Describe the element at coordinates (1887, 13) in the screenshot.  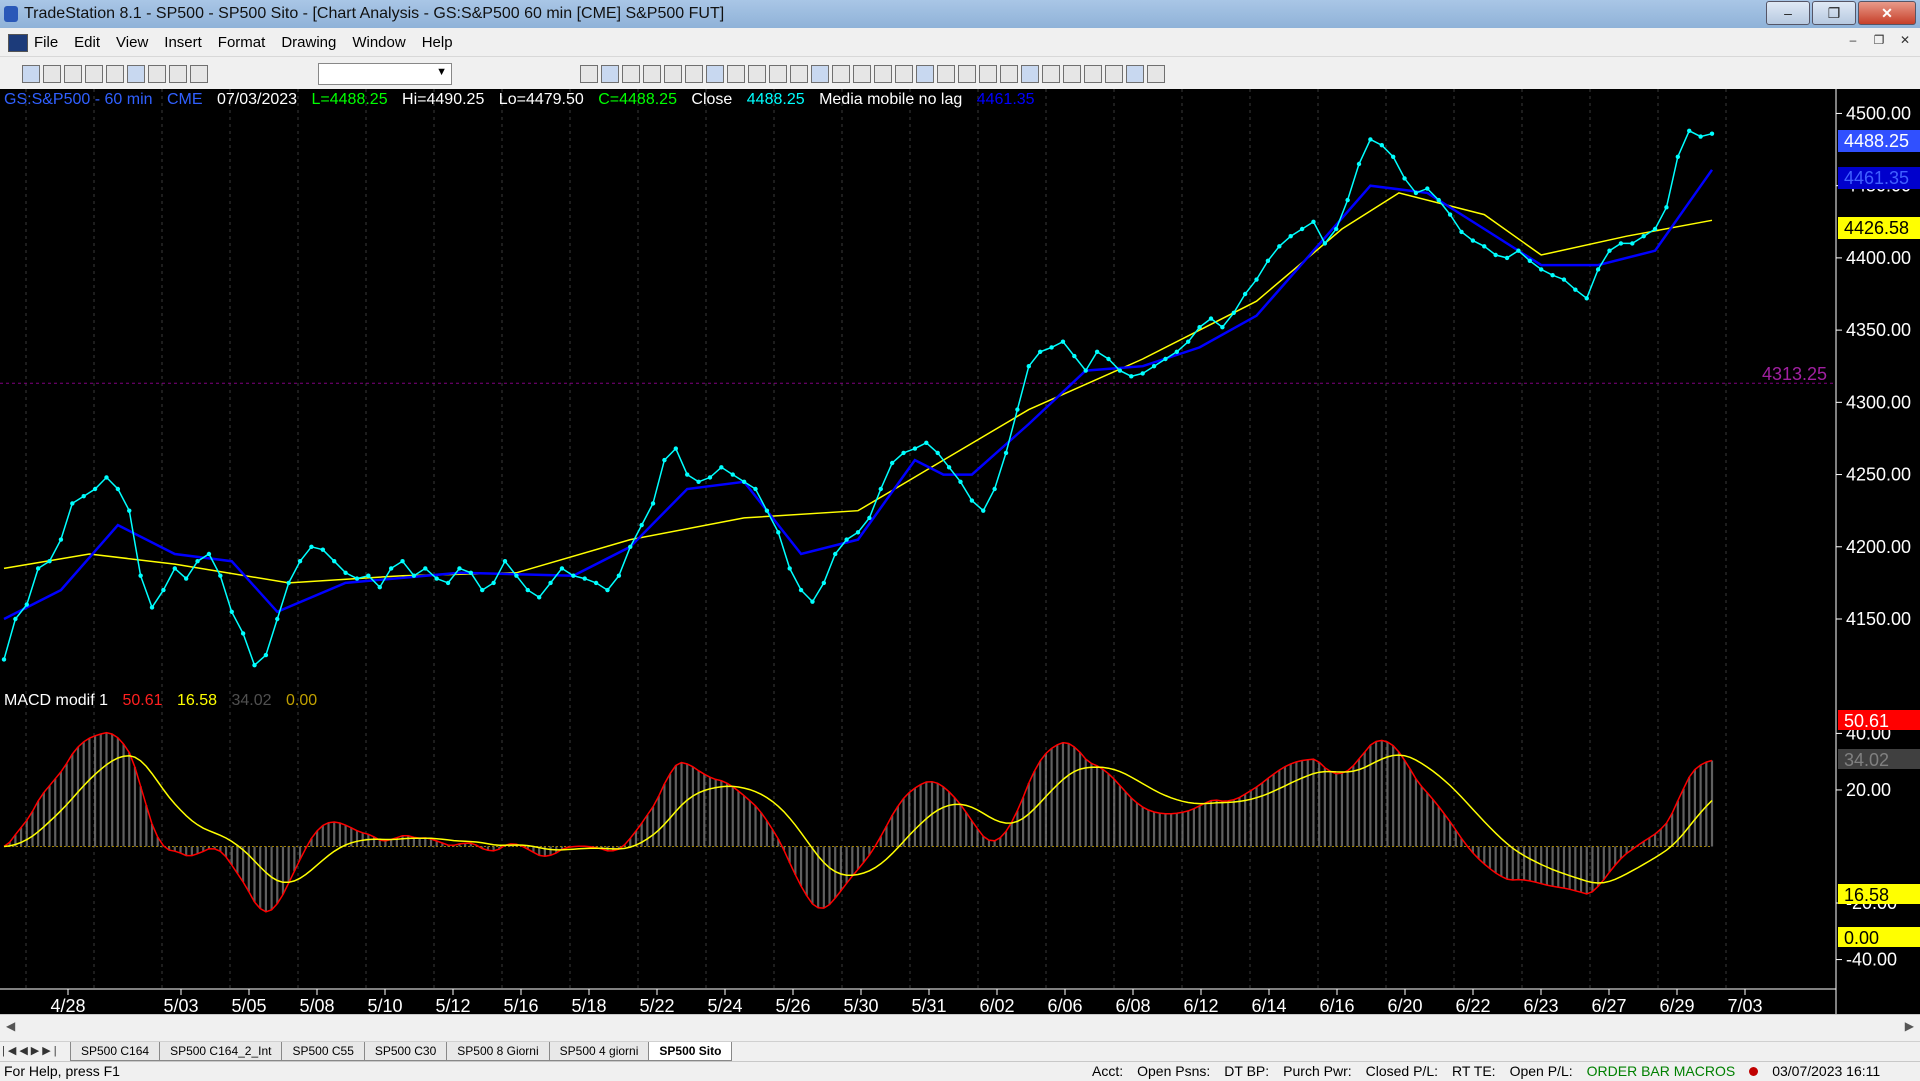
I see `close-button: ✕` at that location.